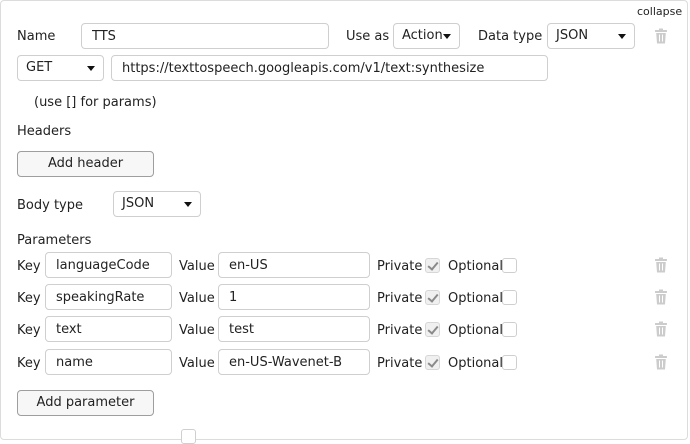 Image resolution: width=690 pixels, height=444 pixels. What do you see at coordinates (205, 36) in the screenshot?
I see `name-input` at bounding box center [205, 36].